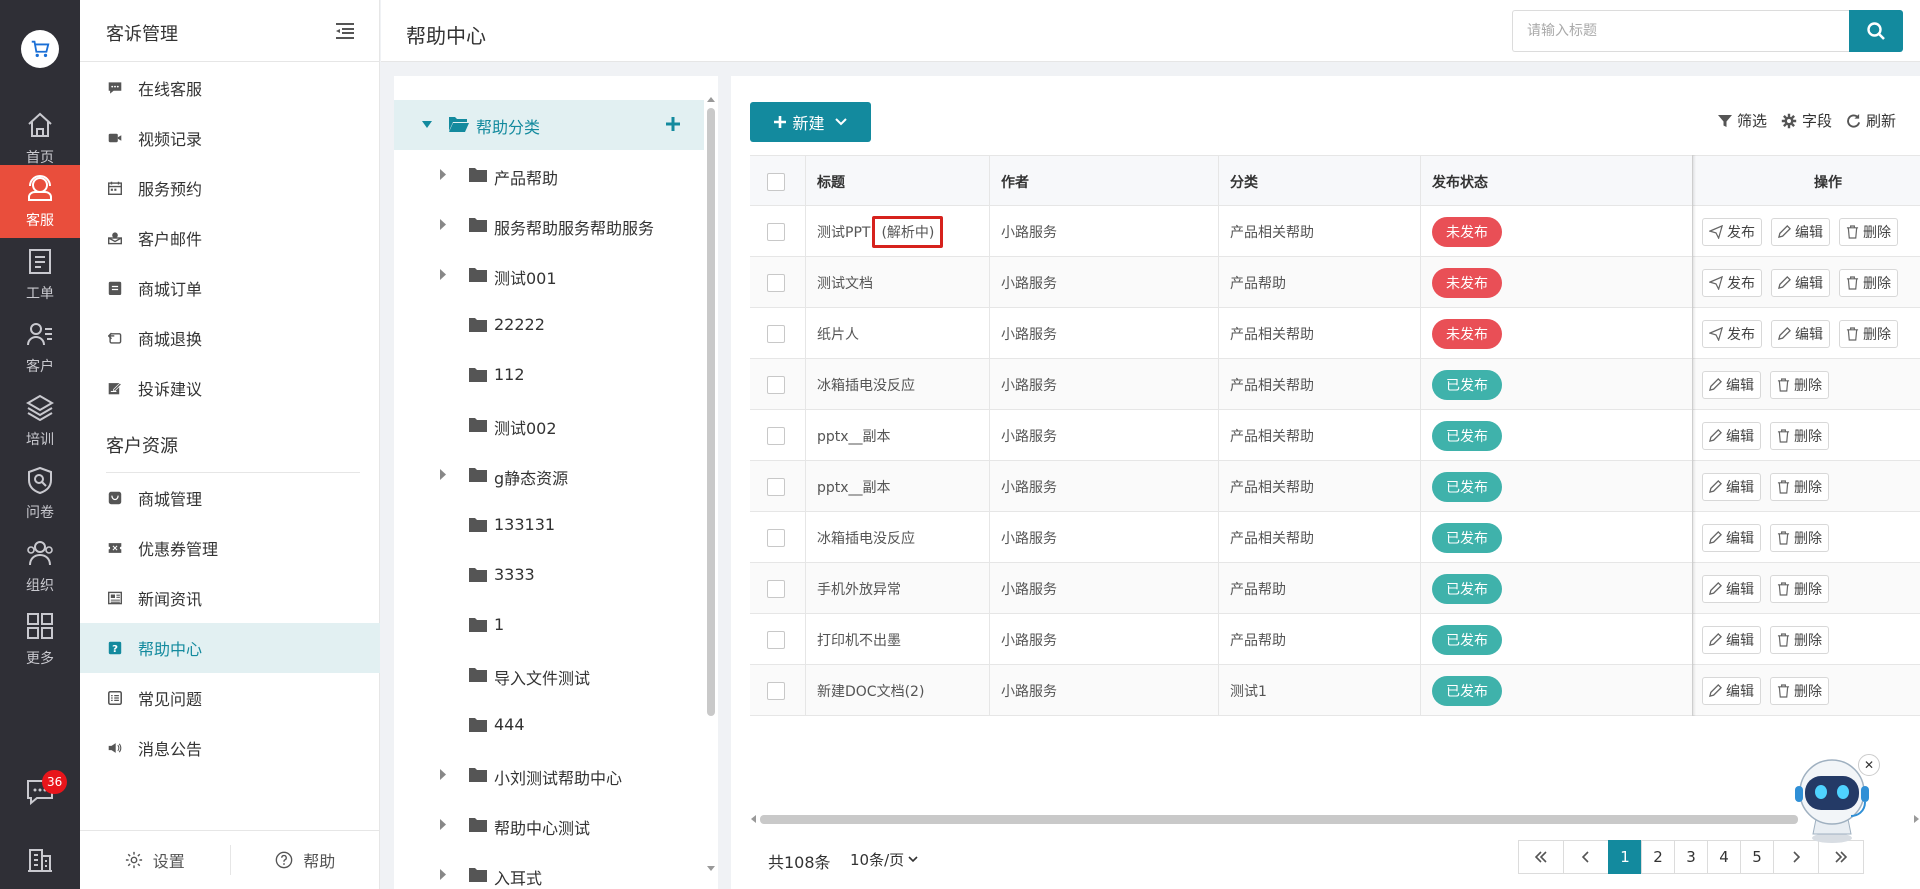  Describe the element at coordinates (230, 548) in the screenshot. I see `sidebar-item: 优惠券管理` at that location.